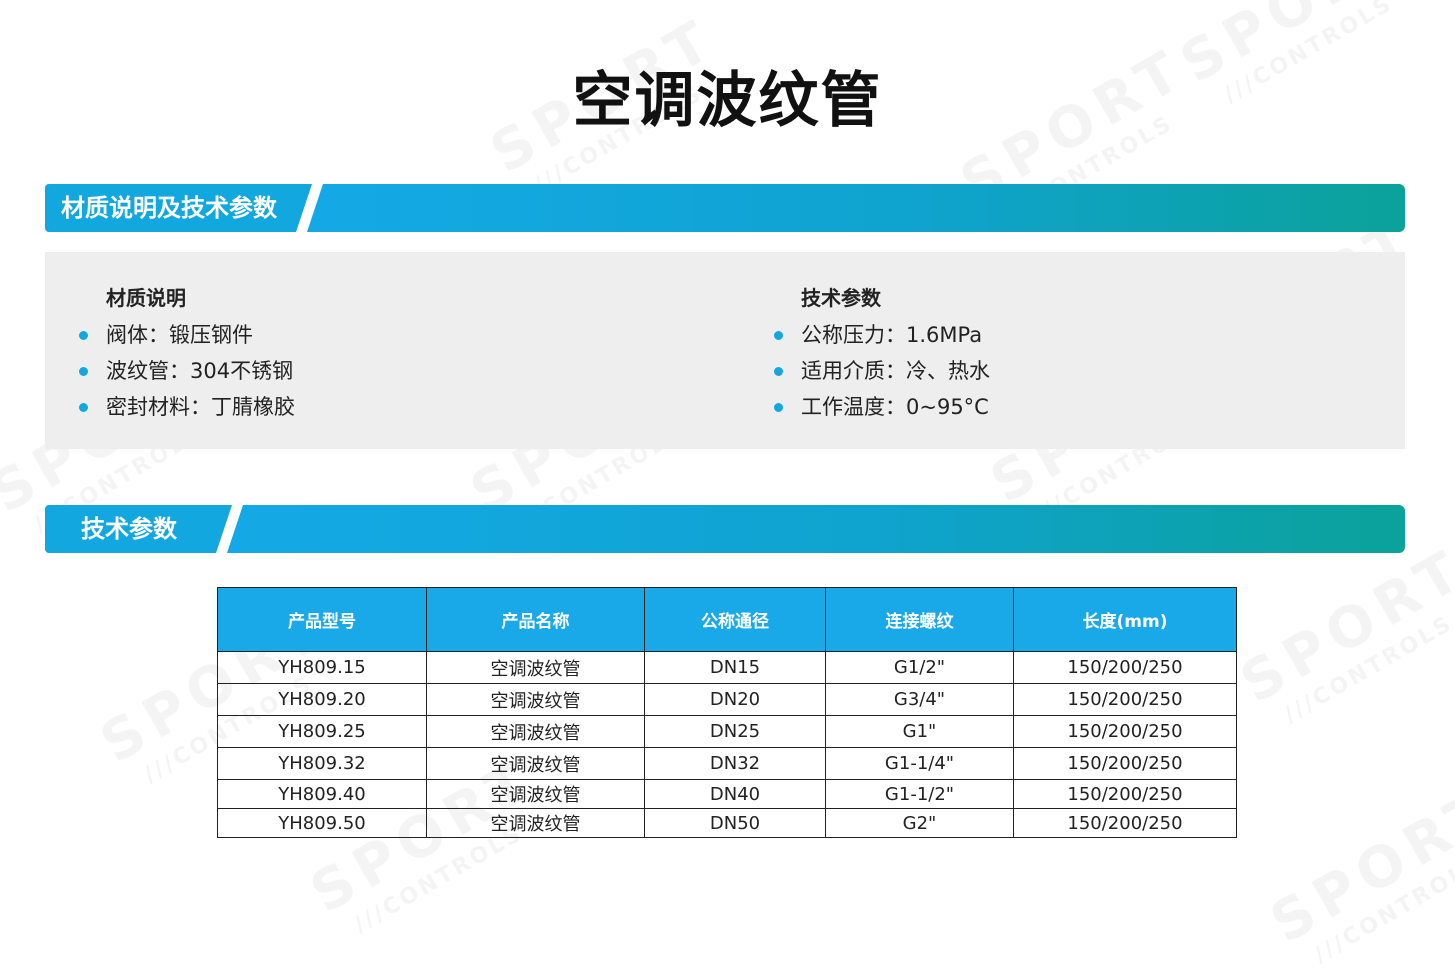 Image resolution: width=1455 pixels, height=978 pixels. I want to click on materials-column: 材质说明 阀体：锻压钢件 波纹管：304不锈钢 密封材料：丁腈橡胶, so click(187, 353).